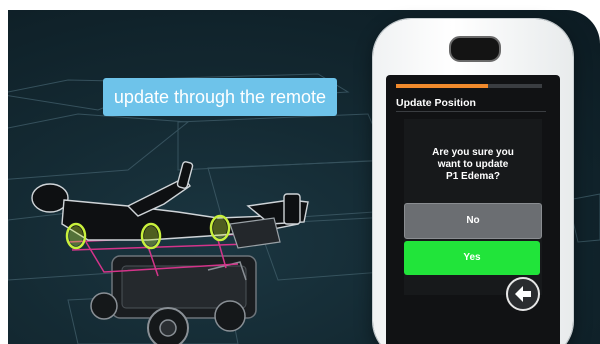  What do you see at coordinates (255, 233) in the screenshot?
I see `leg-rest` at bounding box center [255, 233].